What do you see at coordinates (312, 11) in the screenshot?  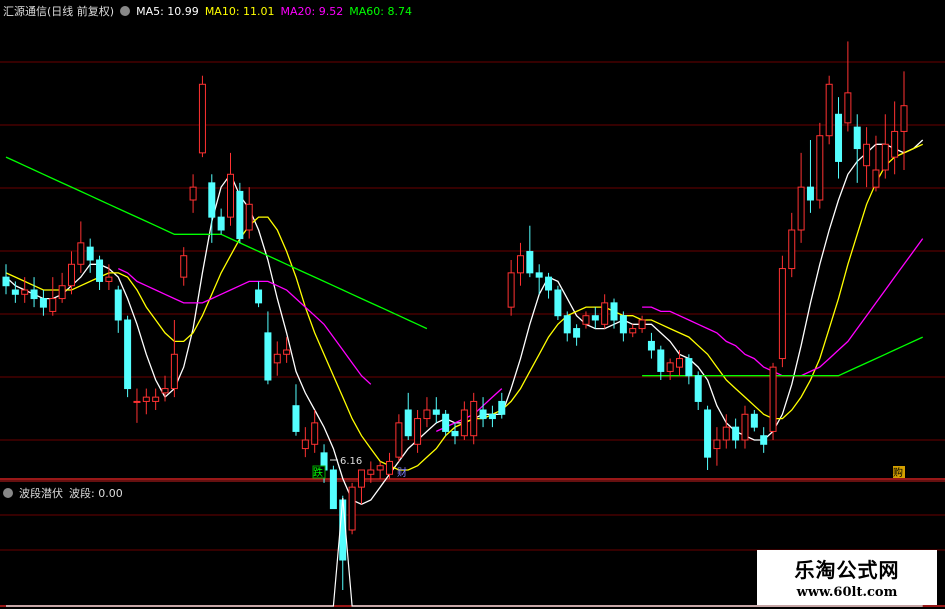 I see `ma20-label: MA20: 9.52` at bounding box center [312, 11].